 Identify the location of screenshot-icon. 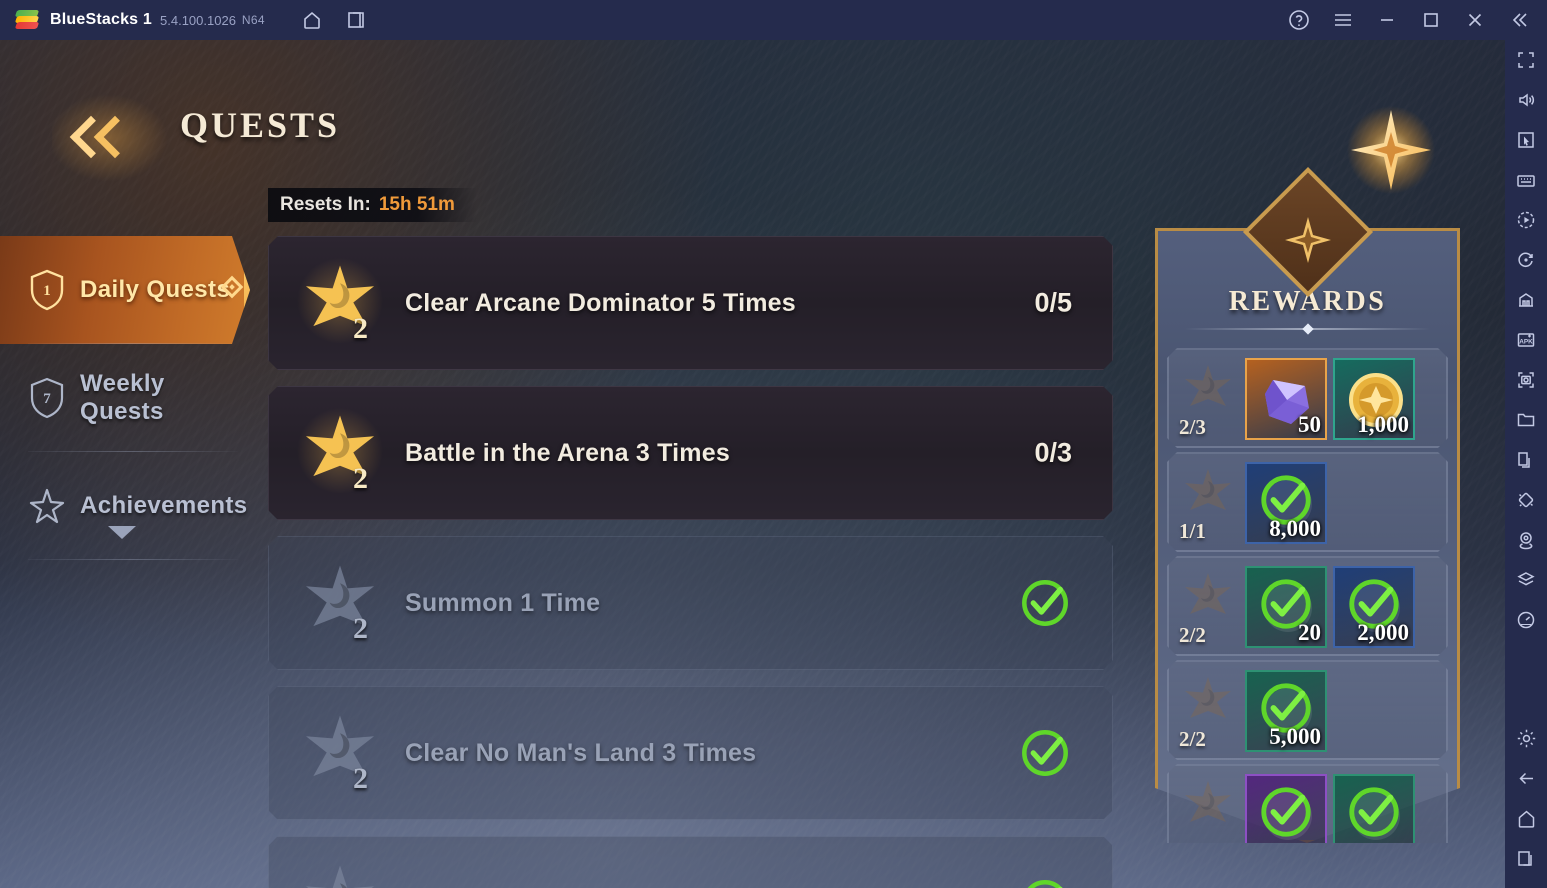
(1526, 380).